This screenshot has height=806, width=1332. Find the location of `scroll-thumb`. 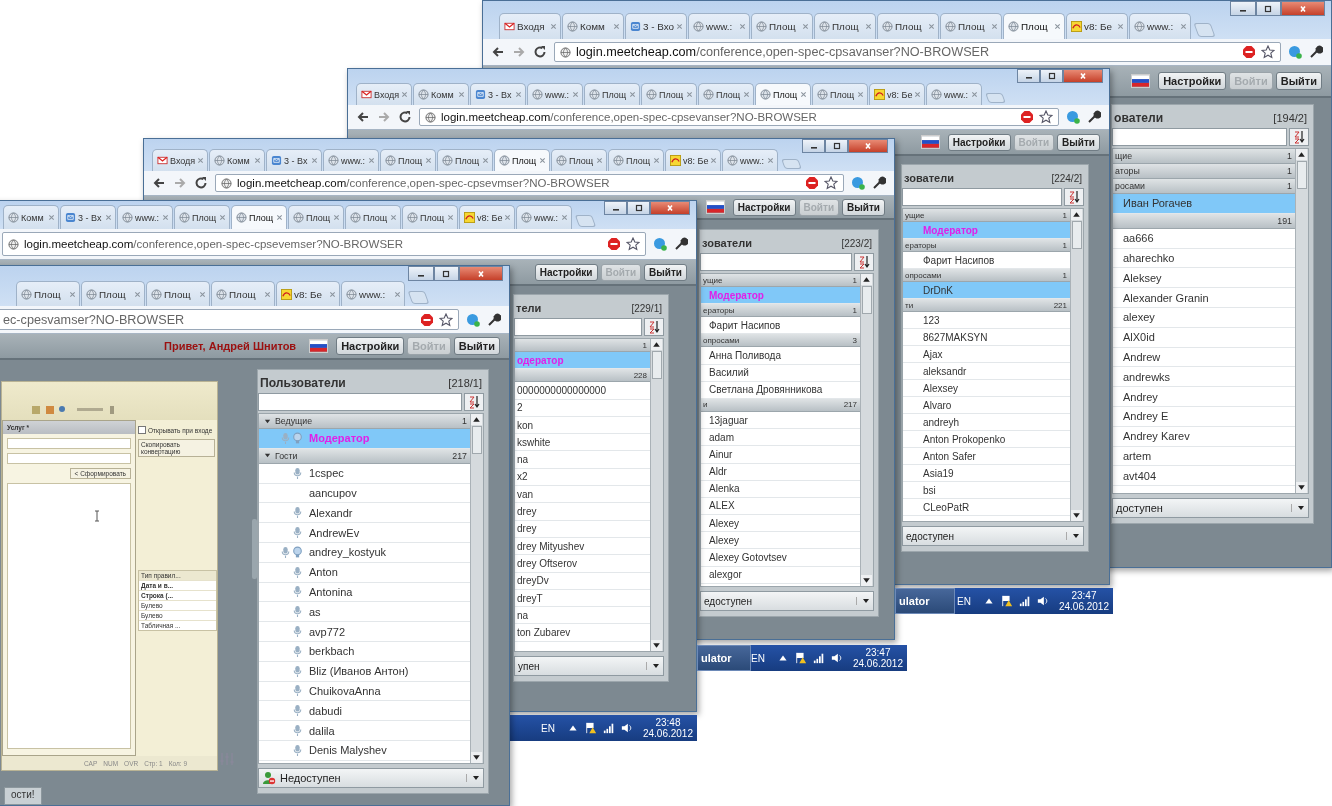

scroll-thumb is located at coordinates (657, 365).